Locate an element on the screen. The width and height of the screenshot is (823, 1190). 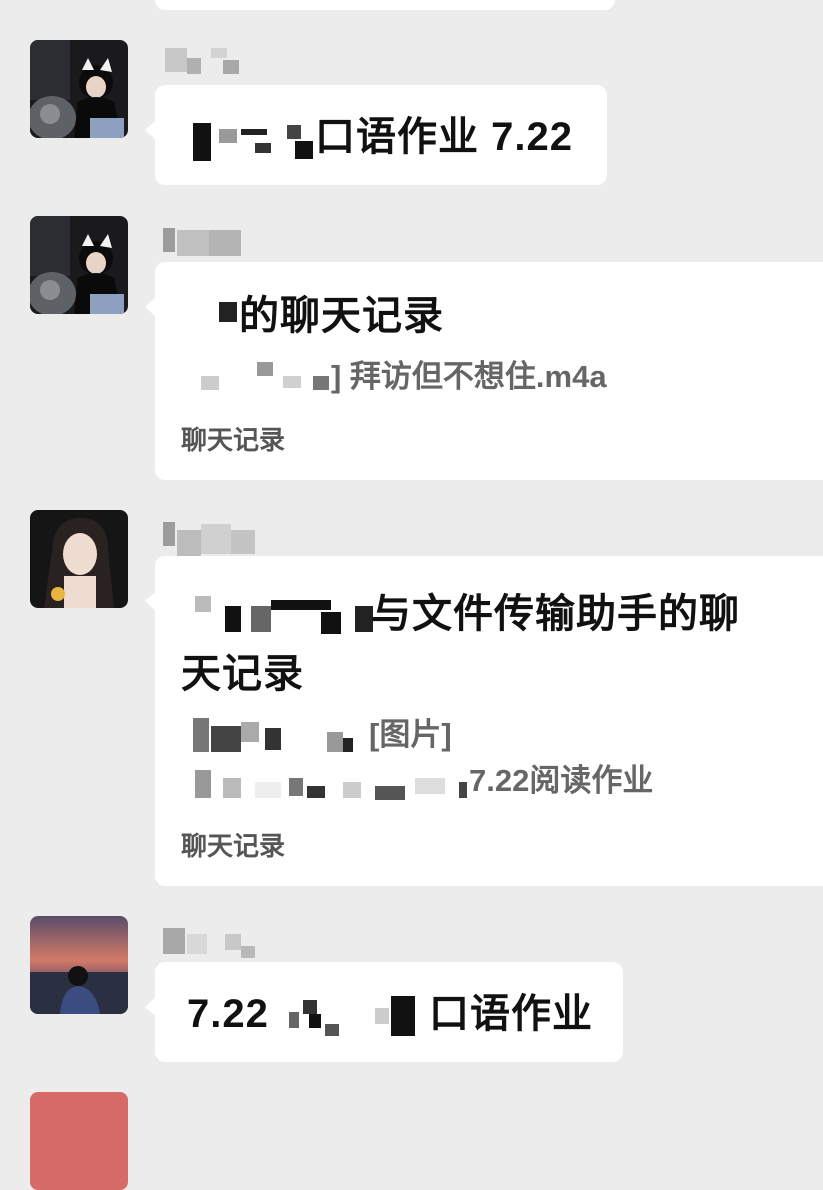
chat-record-title-line1: 与文件传输助手的聊 is located at coordinates (555, 614).